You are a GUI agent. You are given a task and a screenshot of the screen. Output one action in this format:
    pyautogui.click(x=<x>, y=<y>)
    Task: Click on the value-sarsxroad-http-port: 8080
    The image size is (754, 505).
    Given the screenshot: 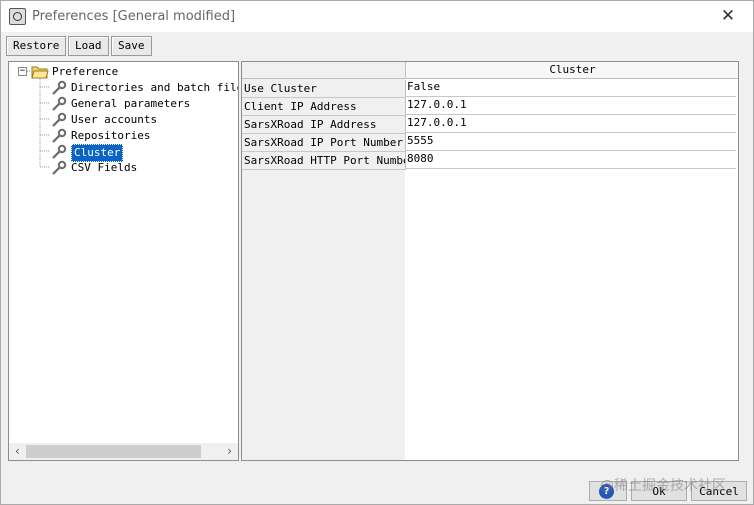 What is the action you would take?
    pyautogui.click(x=571, y=160)
    